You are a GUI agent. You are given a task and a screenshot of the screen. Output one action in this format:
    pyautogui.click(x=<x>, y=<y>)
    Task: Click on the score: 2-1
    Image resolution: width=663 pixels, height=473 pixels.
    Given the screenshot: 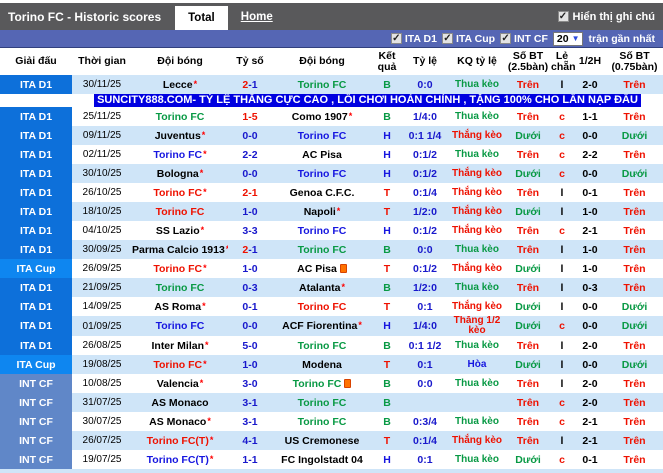 What is the action you would take?
    pyautogui.click(x=250, y=249)
    